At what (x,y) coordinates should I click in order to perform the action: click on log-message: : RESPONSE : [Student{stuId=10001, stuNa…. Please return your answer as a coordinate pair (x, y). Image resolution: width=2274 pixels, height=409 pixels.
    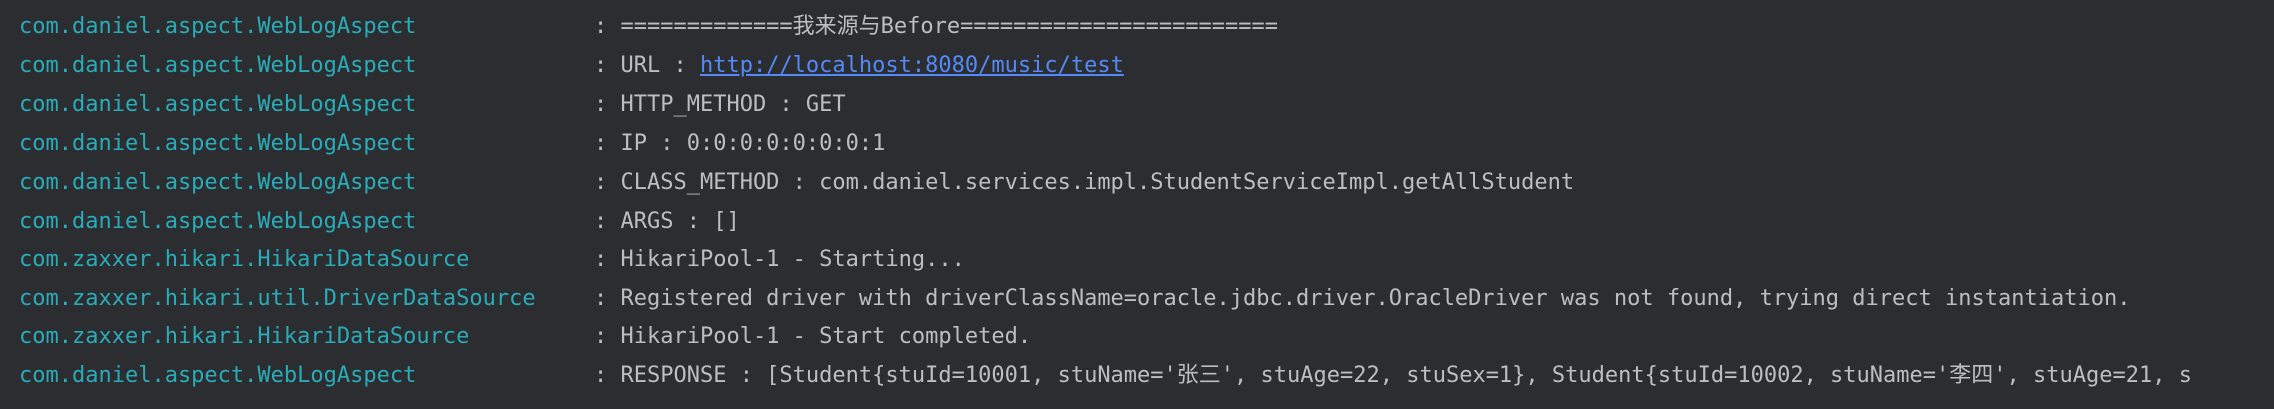
    Looking at the image, I should click on (1393, 376).